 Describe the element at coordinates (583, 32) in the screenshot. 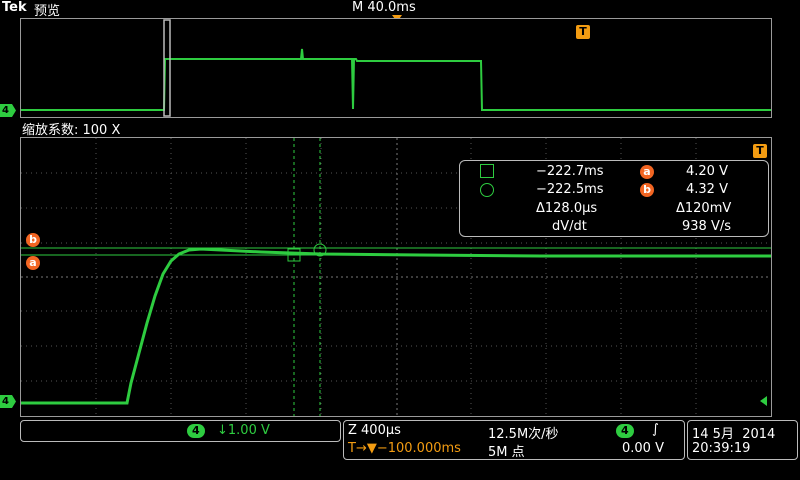

I see `overview-trigger-icon: T` at that location.